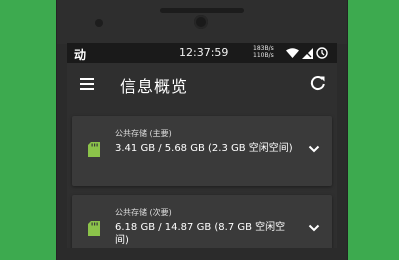 Image resolution: width=399 pixels, height=260 pixels. Describe the element at coordinates (80, 55) in the screenshot. I see `app-notification-icon: 动` at that location.